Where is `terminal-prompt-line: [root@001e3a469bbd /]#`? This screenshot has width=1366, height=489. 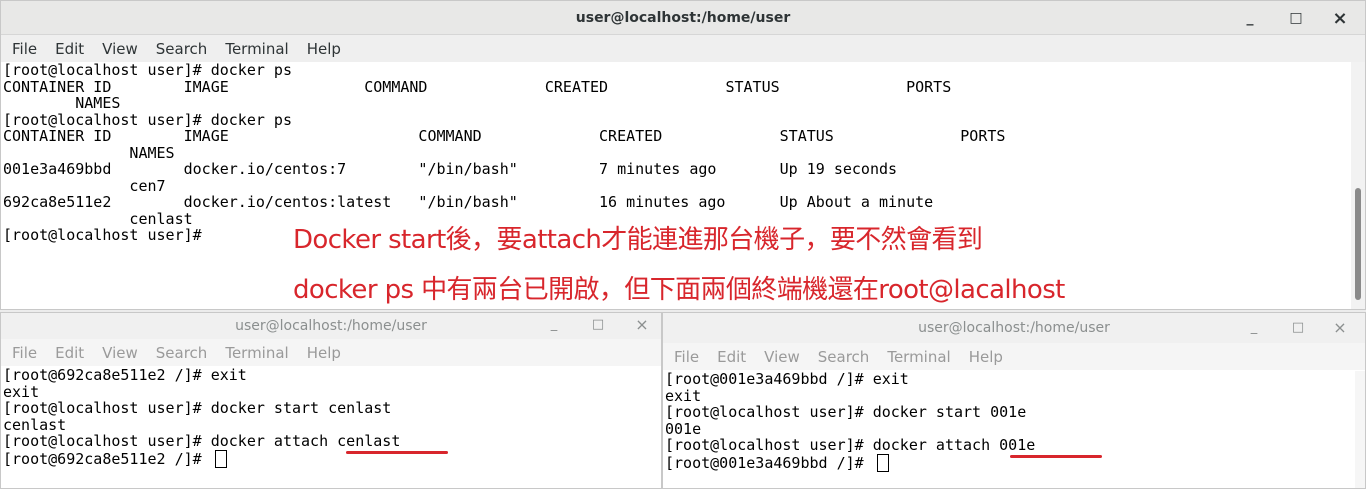
terminal-prompt-line: [root@001e3a469bbd /]# is located at coordinates (777, 462).